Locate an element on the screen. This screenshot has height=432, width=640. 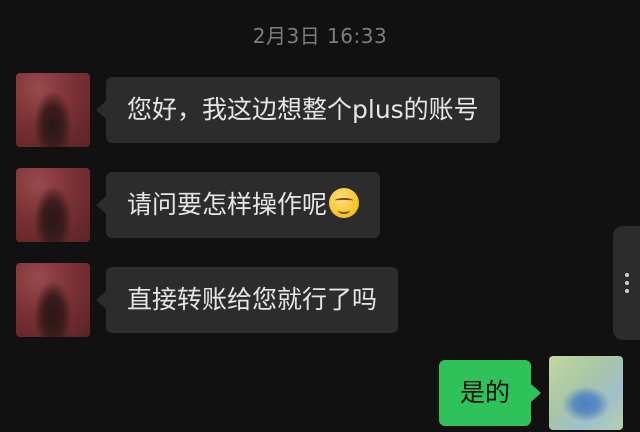
side-handle is located at coordinates (626, 283).